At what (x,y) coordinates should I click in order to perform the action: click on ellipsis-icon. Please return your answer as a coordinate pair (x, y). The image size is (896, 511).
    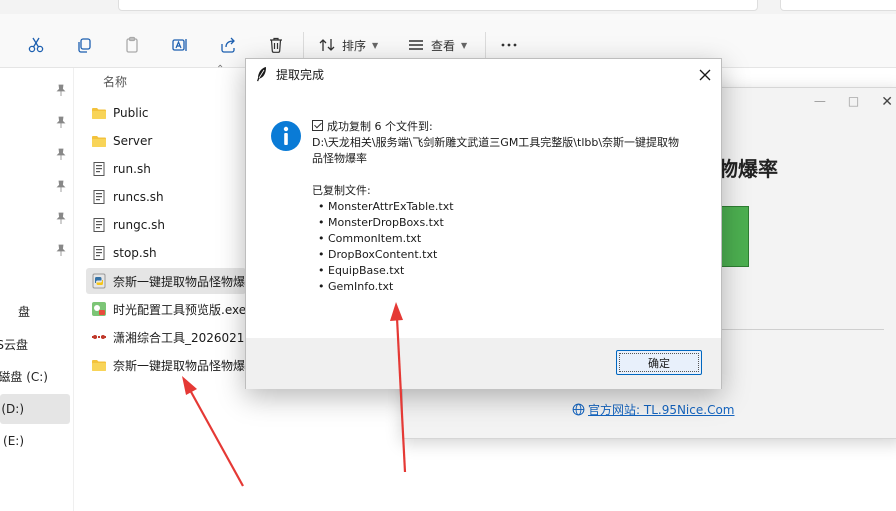
    Looking at the image, I should click on (509, 45).